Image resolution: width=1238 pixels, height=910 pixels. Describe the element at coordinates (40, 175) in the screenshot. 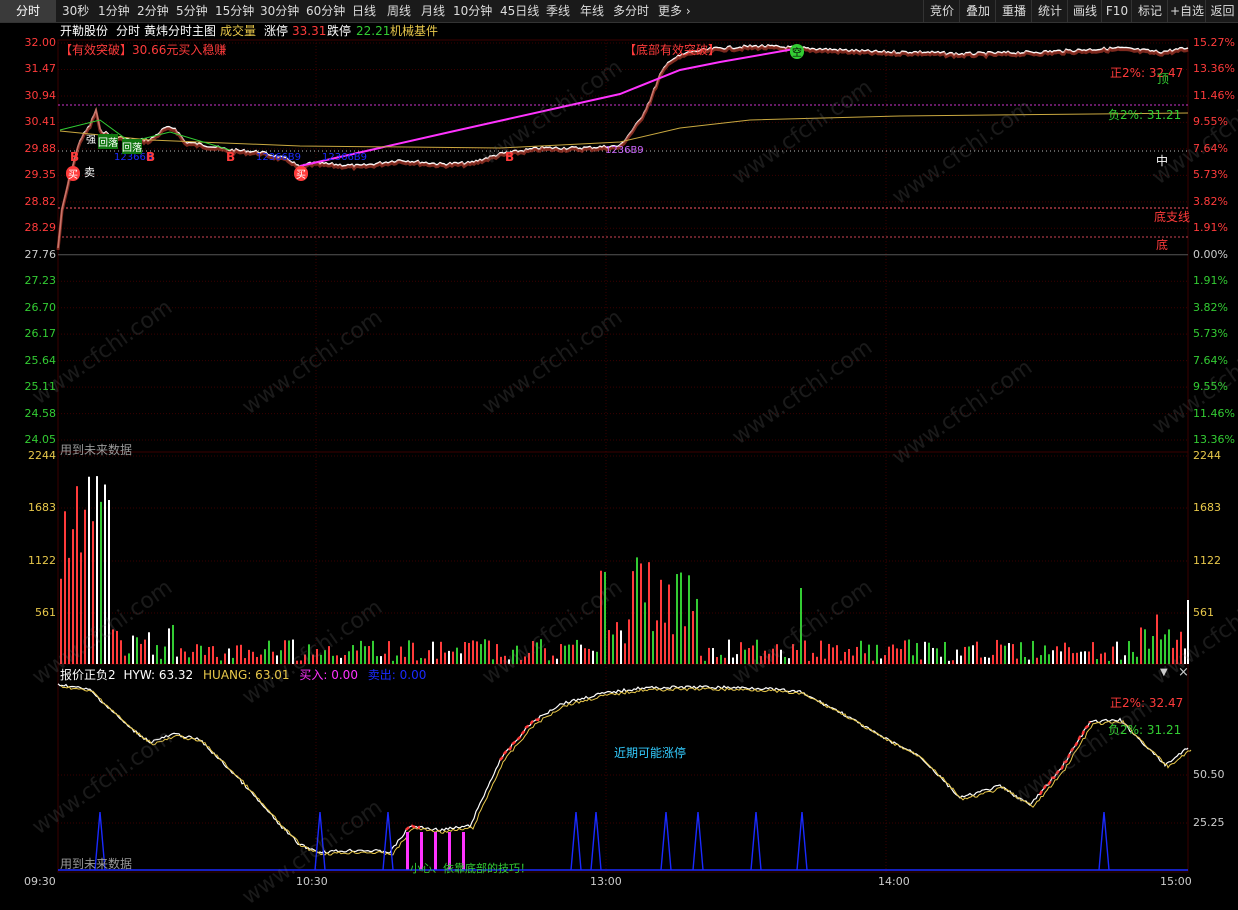

I see `price-tick-left: 29.35` at that location.